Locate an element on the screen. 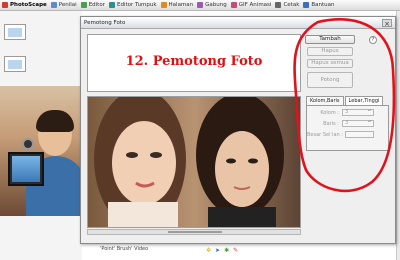  question-icon: ? is located at coordinates (373, 40).